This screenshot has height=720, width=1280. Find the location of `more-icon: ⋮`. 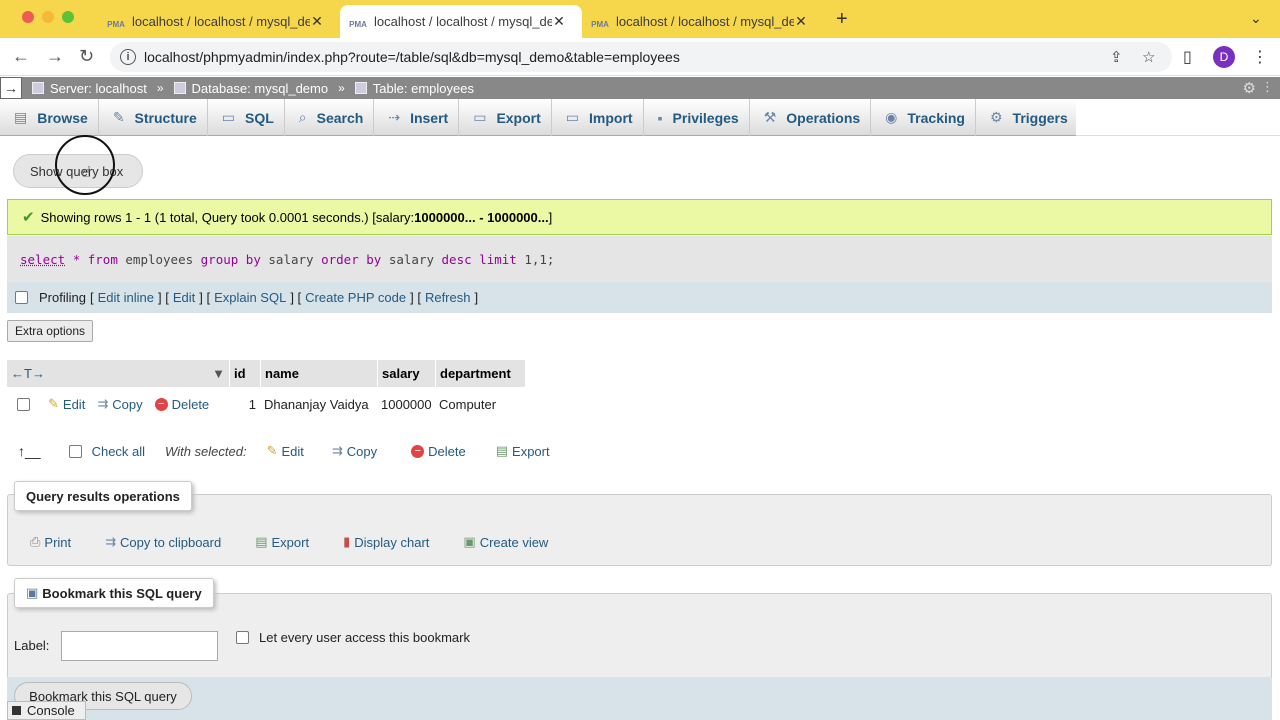

more-icon: ⋮ is located at coordinates (1267, 87).